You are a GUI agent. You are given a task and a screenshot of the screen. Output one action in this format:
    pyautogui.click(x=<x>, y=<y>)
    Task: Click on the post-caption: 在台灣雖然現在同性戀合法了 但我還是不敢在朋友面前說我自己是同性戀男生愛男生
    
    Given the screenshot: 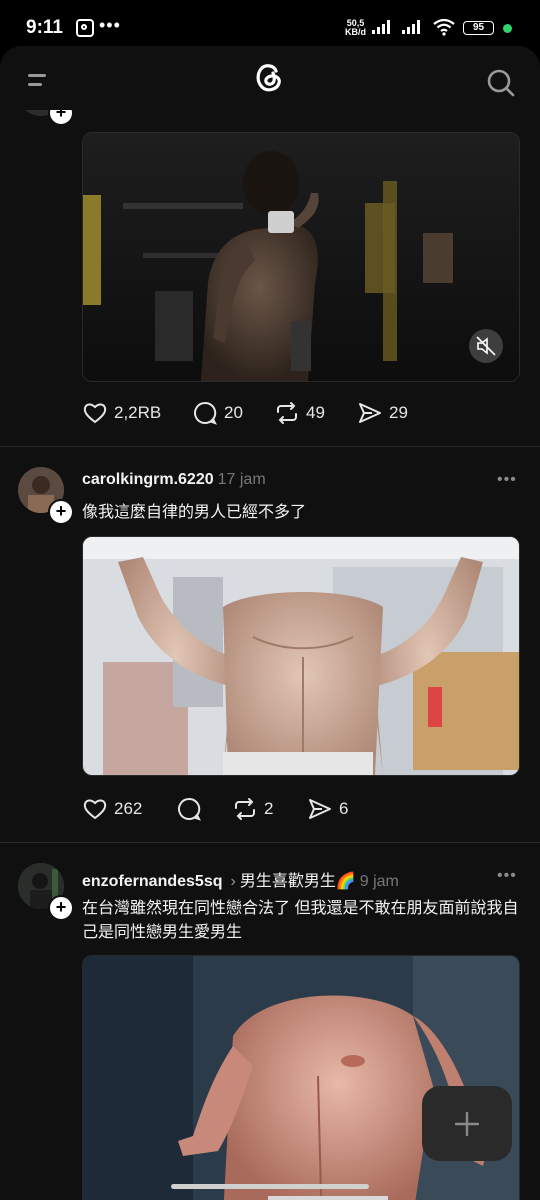 What is the action you would take?
    pyautogui.click(x=300, y=920)
    